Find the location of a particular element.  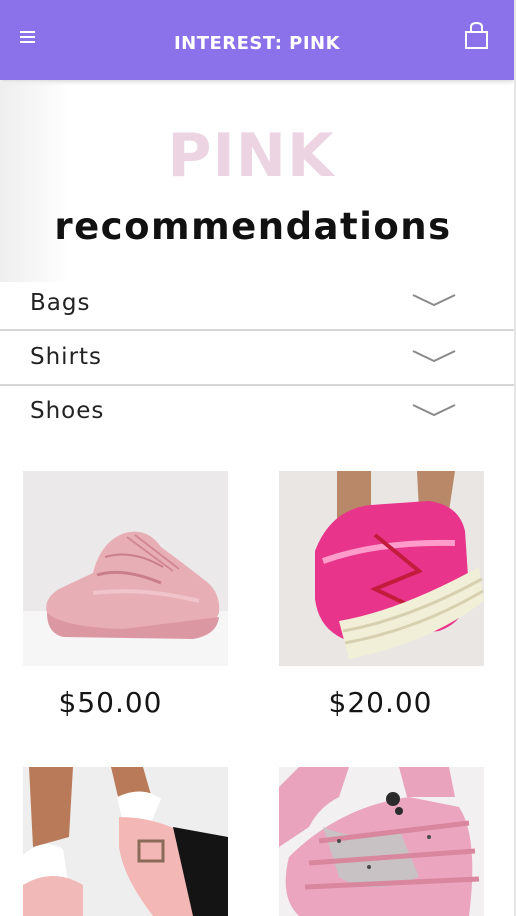

category-label: Shirts is located at coordinates (66, 357).